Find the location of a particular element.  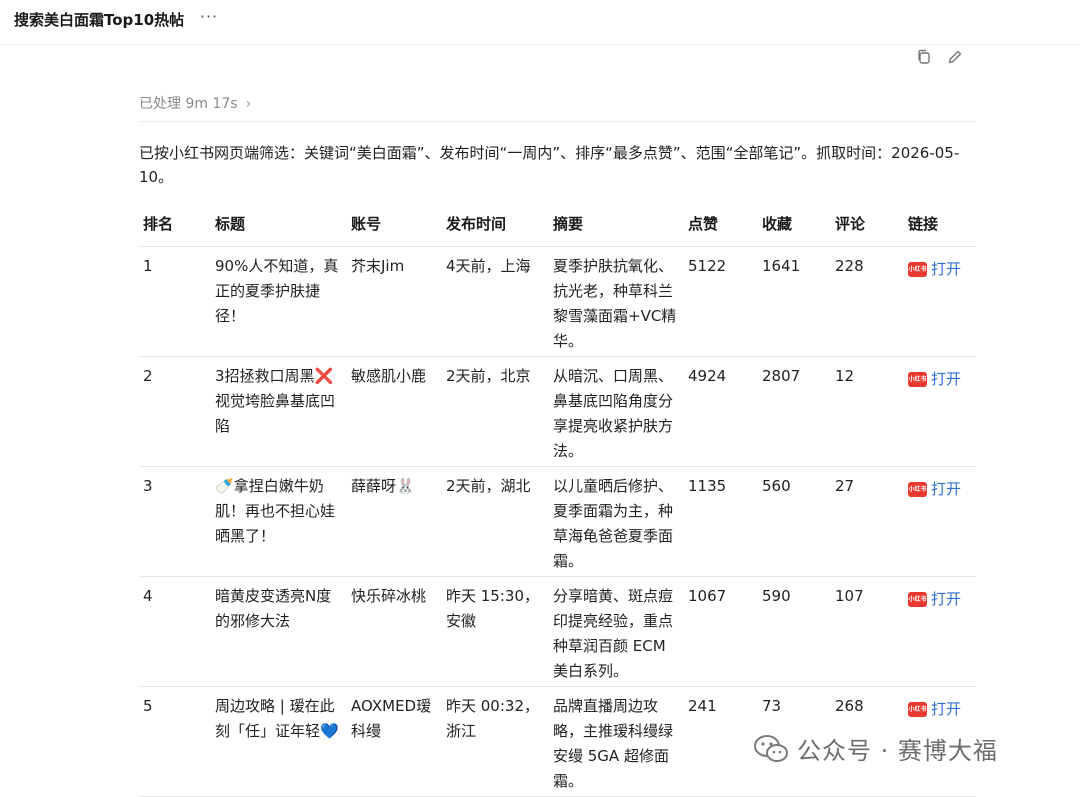

column-header-link: 链接 is located at coordinates (940, 227).